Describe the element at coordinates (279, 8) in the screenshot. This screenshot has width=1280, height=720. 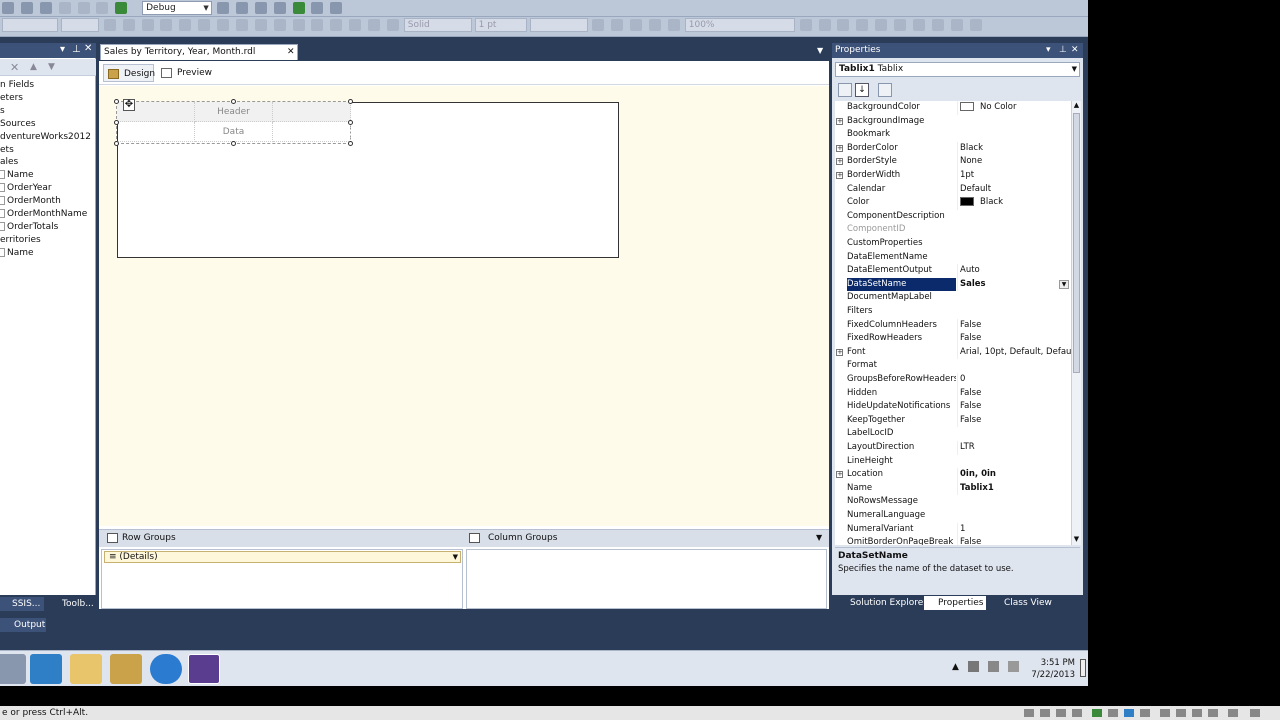
I see `toolbox-icon` at that location.